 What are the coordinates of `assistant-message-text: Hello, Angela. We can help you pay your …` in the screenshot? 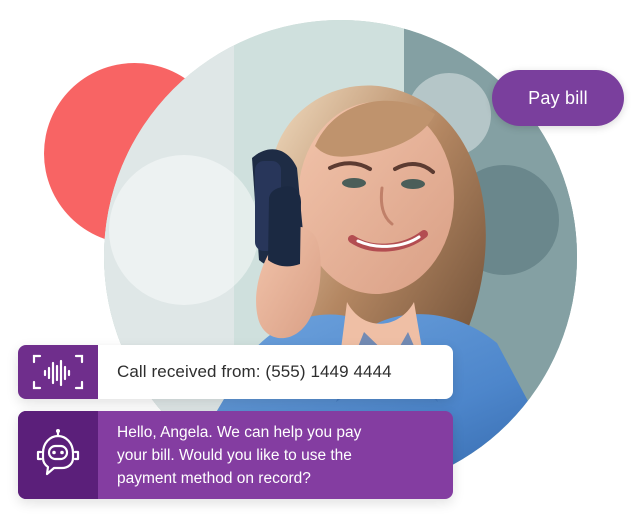 It's located at (238, 455).